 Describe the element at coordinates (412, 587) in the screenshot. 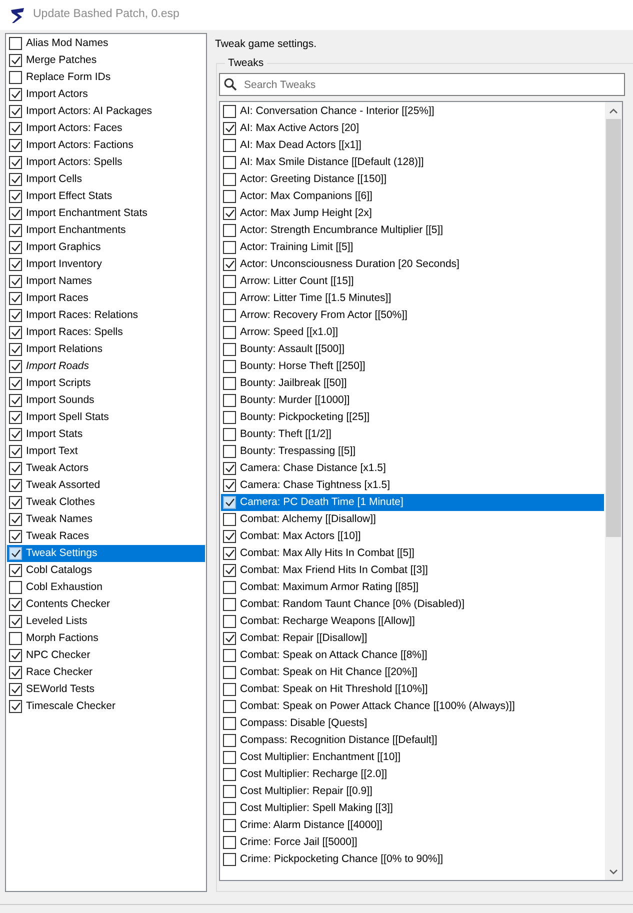

I see `tweak-item: Combat: Maximum Armor Rating [[85]]` at that location.